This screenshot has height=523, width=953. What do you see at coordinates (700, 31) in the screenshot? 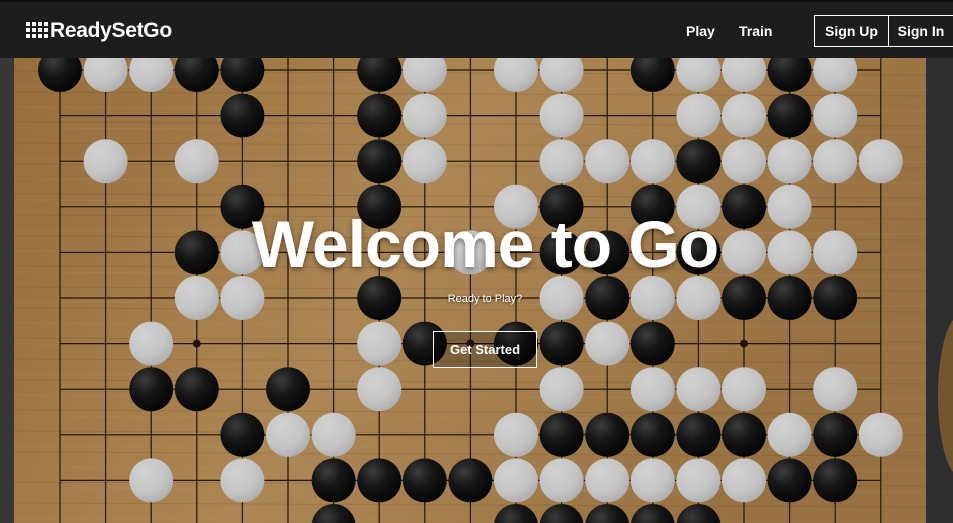
I see `nav-link-play: Play` at bounding box center [700, 31].